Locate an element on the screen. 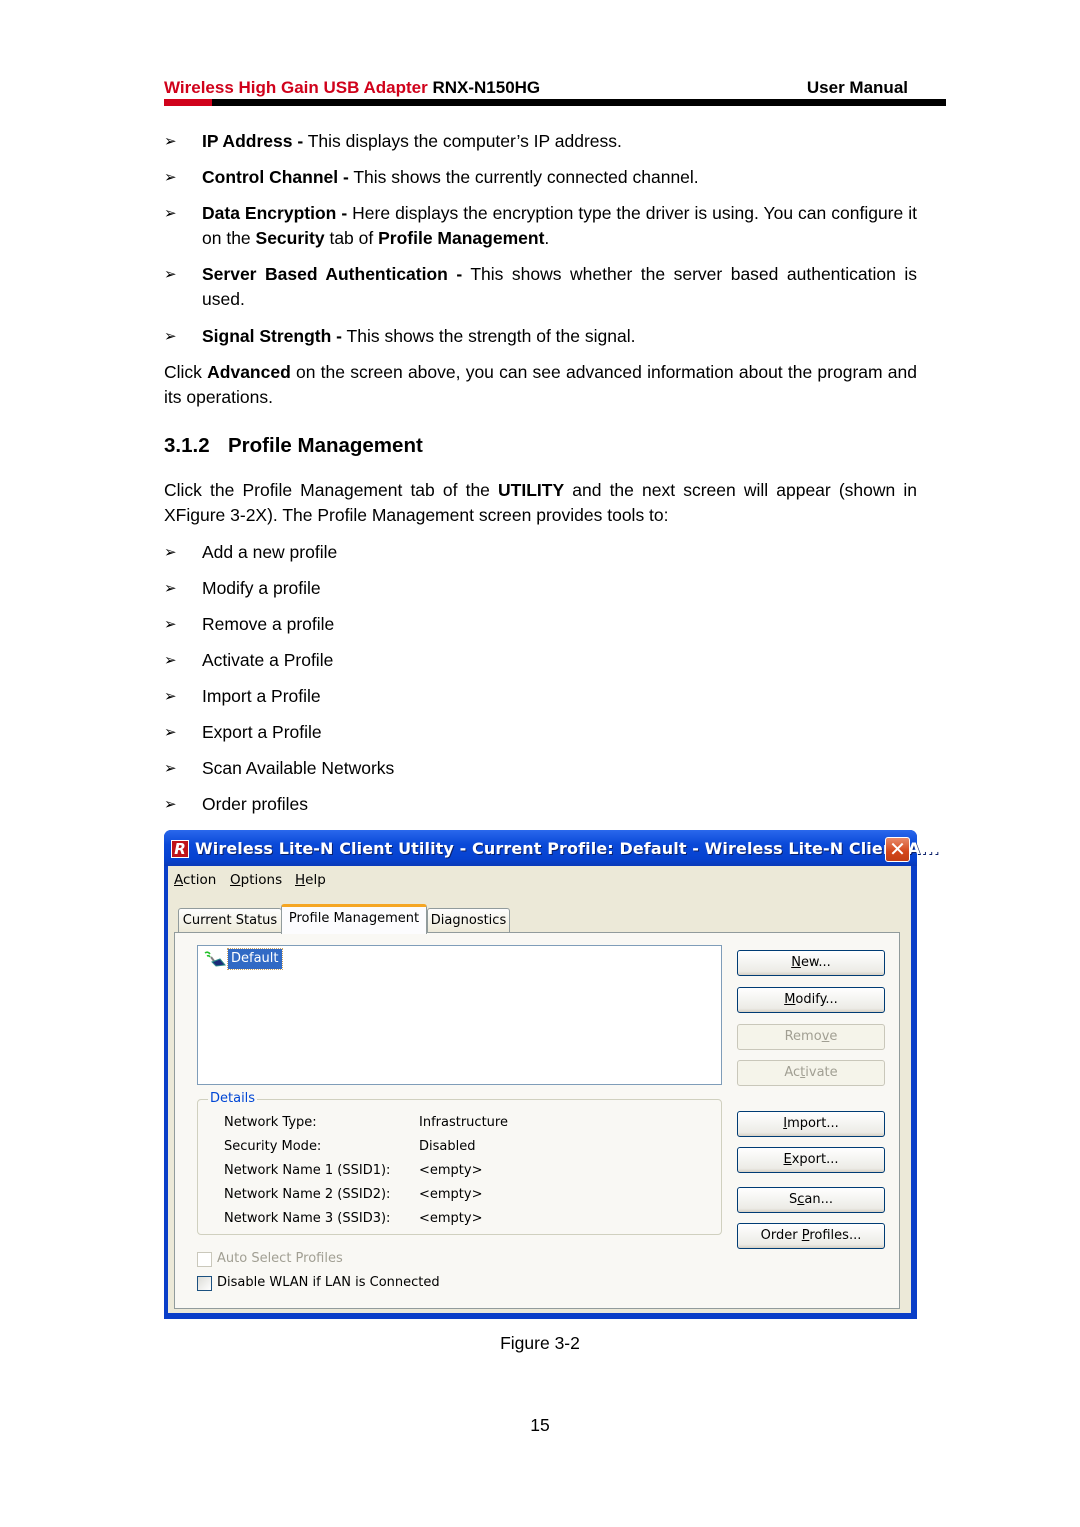 The height and width of the screenshot is (1527, 1080). tool-text: Add a new profile is located at coordinates (270, 552).